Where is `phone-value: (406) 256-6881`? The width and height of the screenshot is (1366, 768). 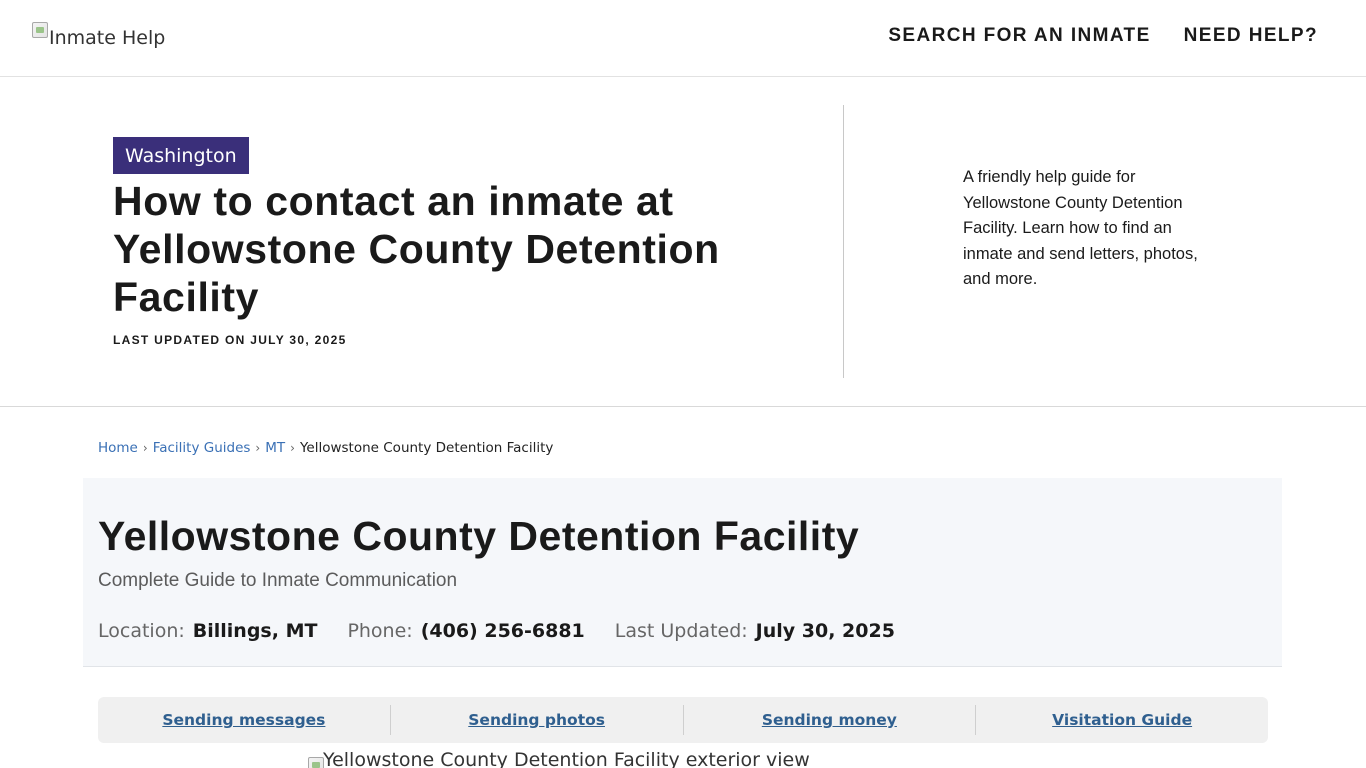 phone-value: (406) 256-6881 is located at coordinates (502, 631).